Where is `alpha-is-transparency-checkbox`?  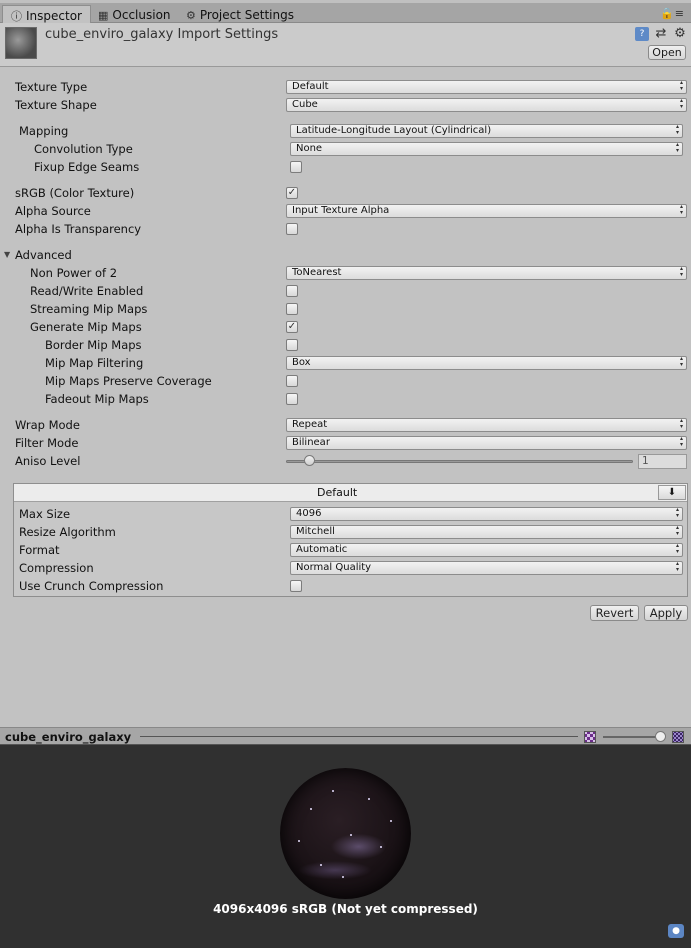
alpha-is-transparency-checkbox is located at coordinates (292, 229).